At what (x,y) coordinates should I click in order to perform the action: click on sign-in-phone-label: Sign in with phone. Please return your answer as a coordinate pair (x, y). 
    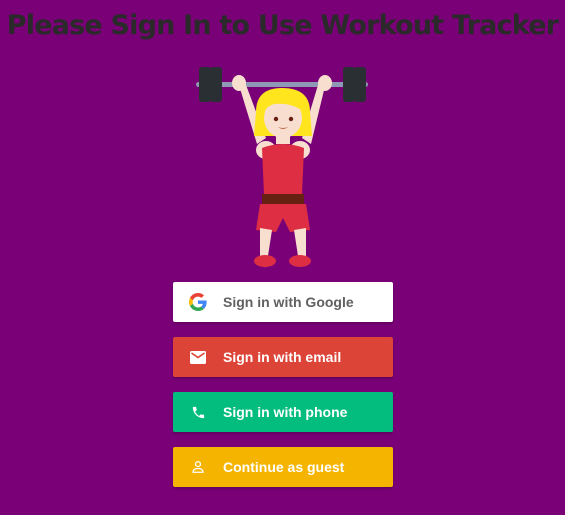
    Looking at the image, I should click on (285, 412).